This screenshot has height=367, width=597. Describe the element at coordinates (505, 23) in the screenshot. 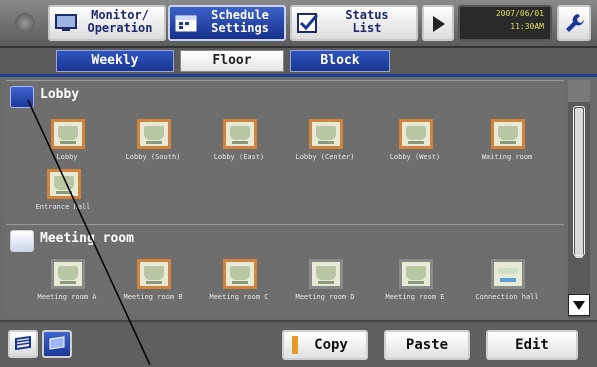

I see `clock-display: 2007/06/01 11:30AM` at that location.